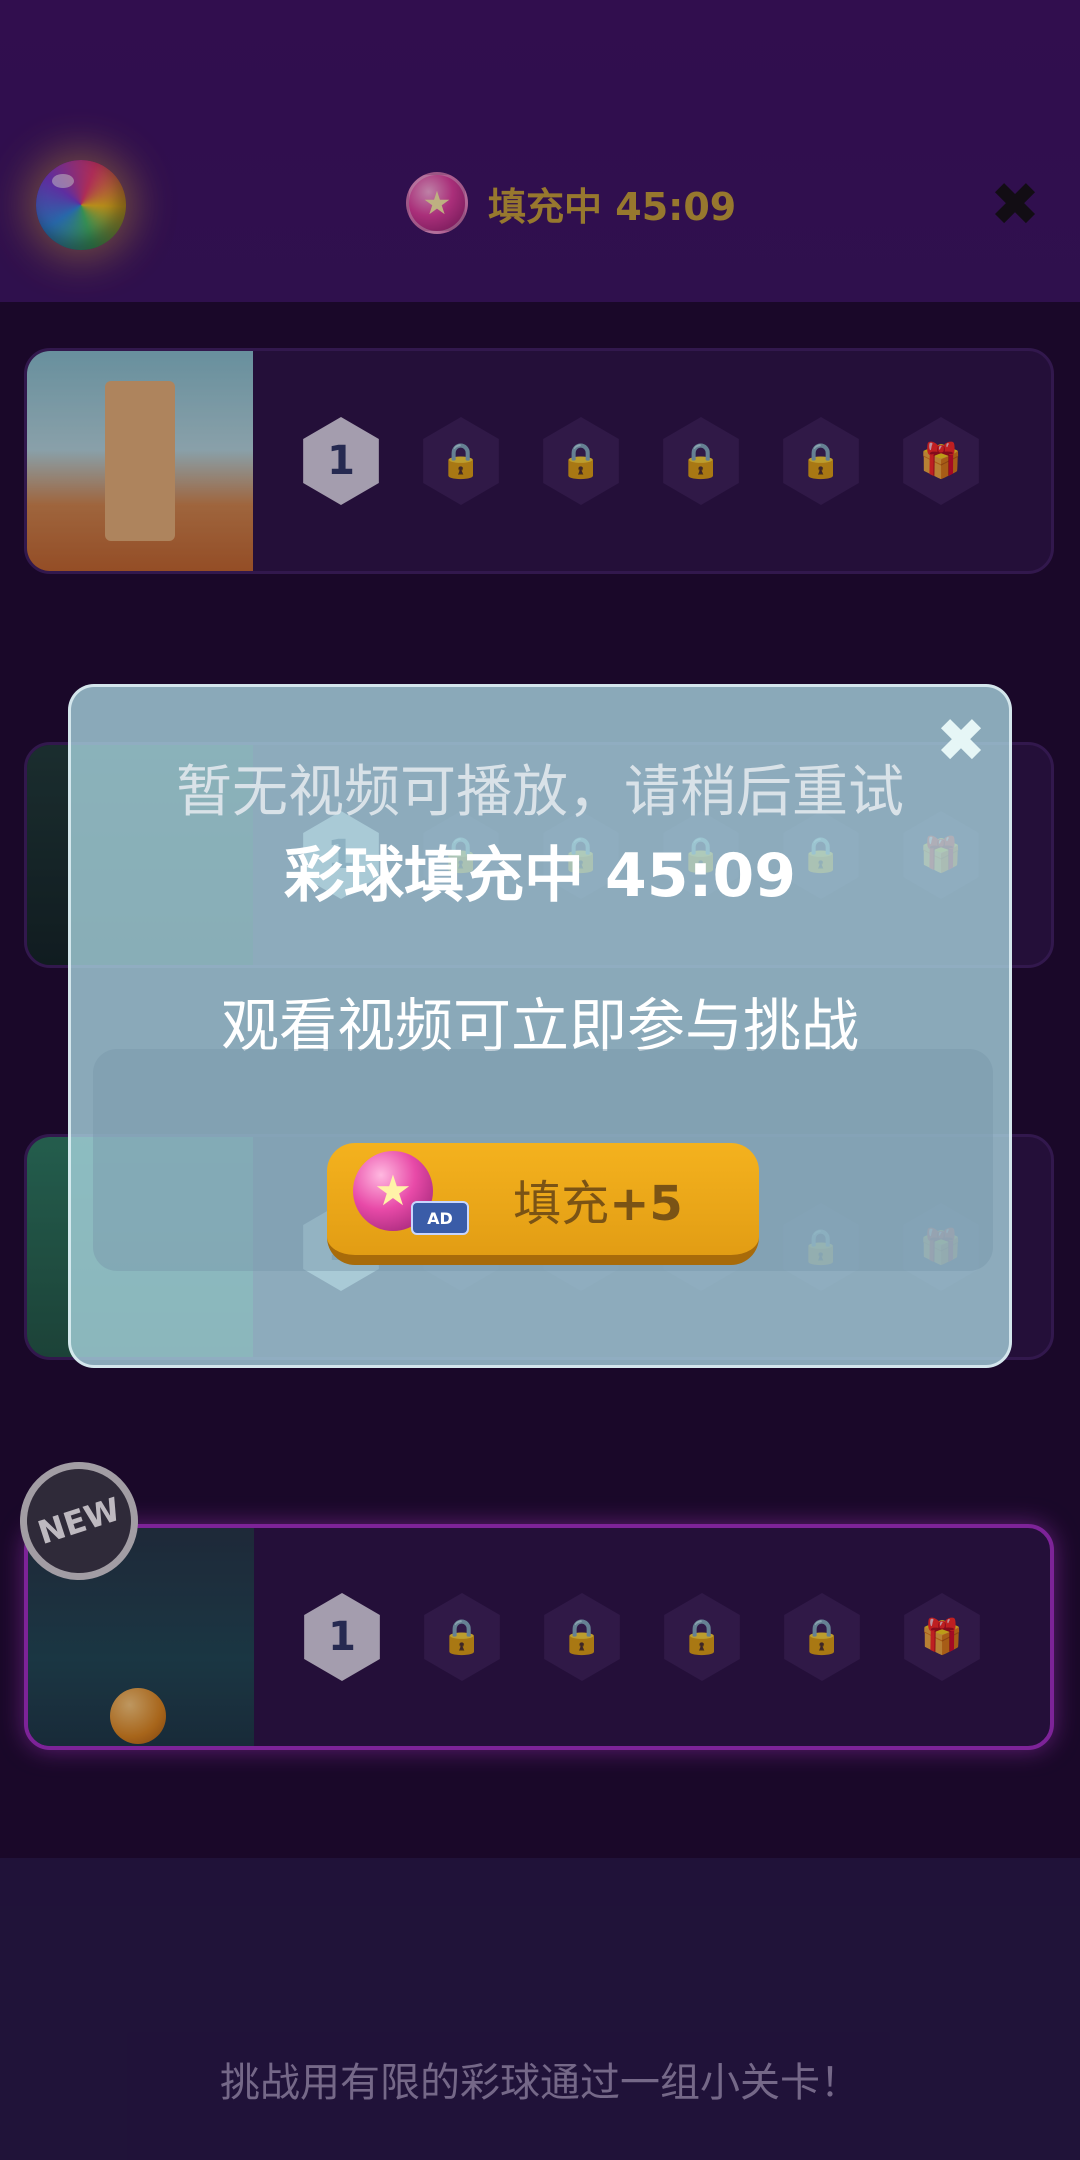 The height and width of the screenshot is (2160, 1080). What do you see at coordinates (540, 792) in the screenshot?
I see `toast-message: 暂无视频可播放，请稍后重试` at bounding box center [540, 792].